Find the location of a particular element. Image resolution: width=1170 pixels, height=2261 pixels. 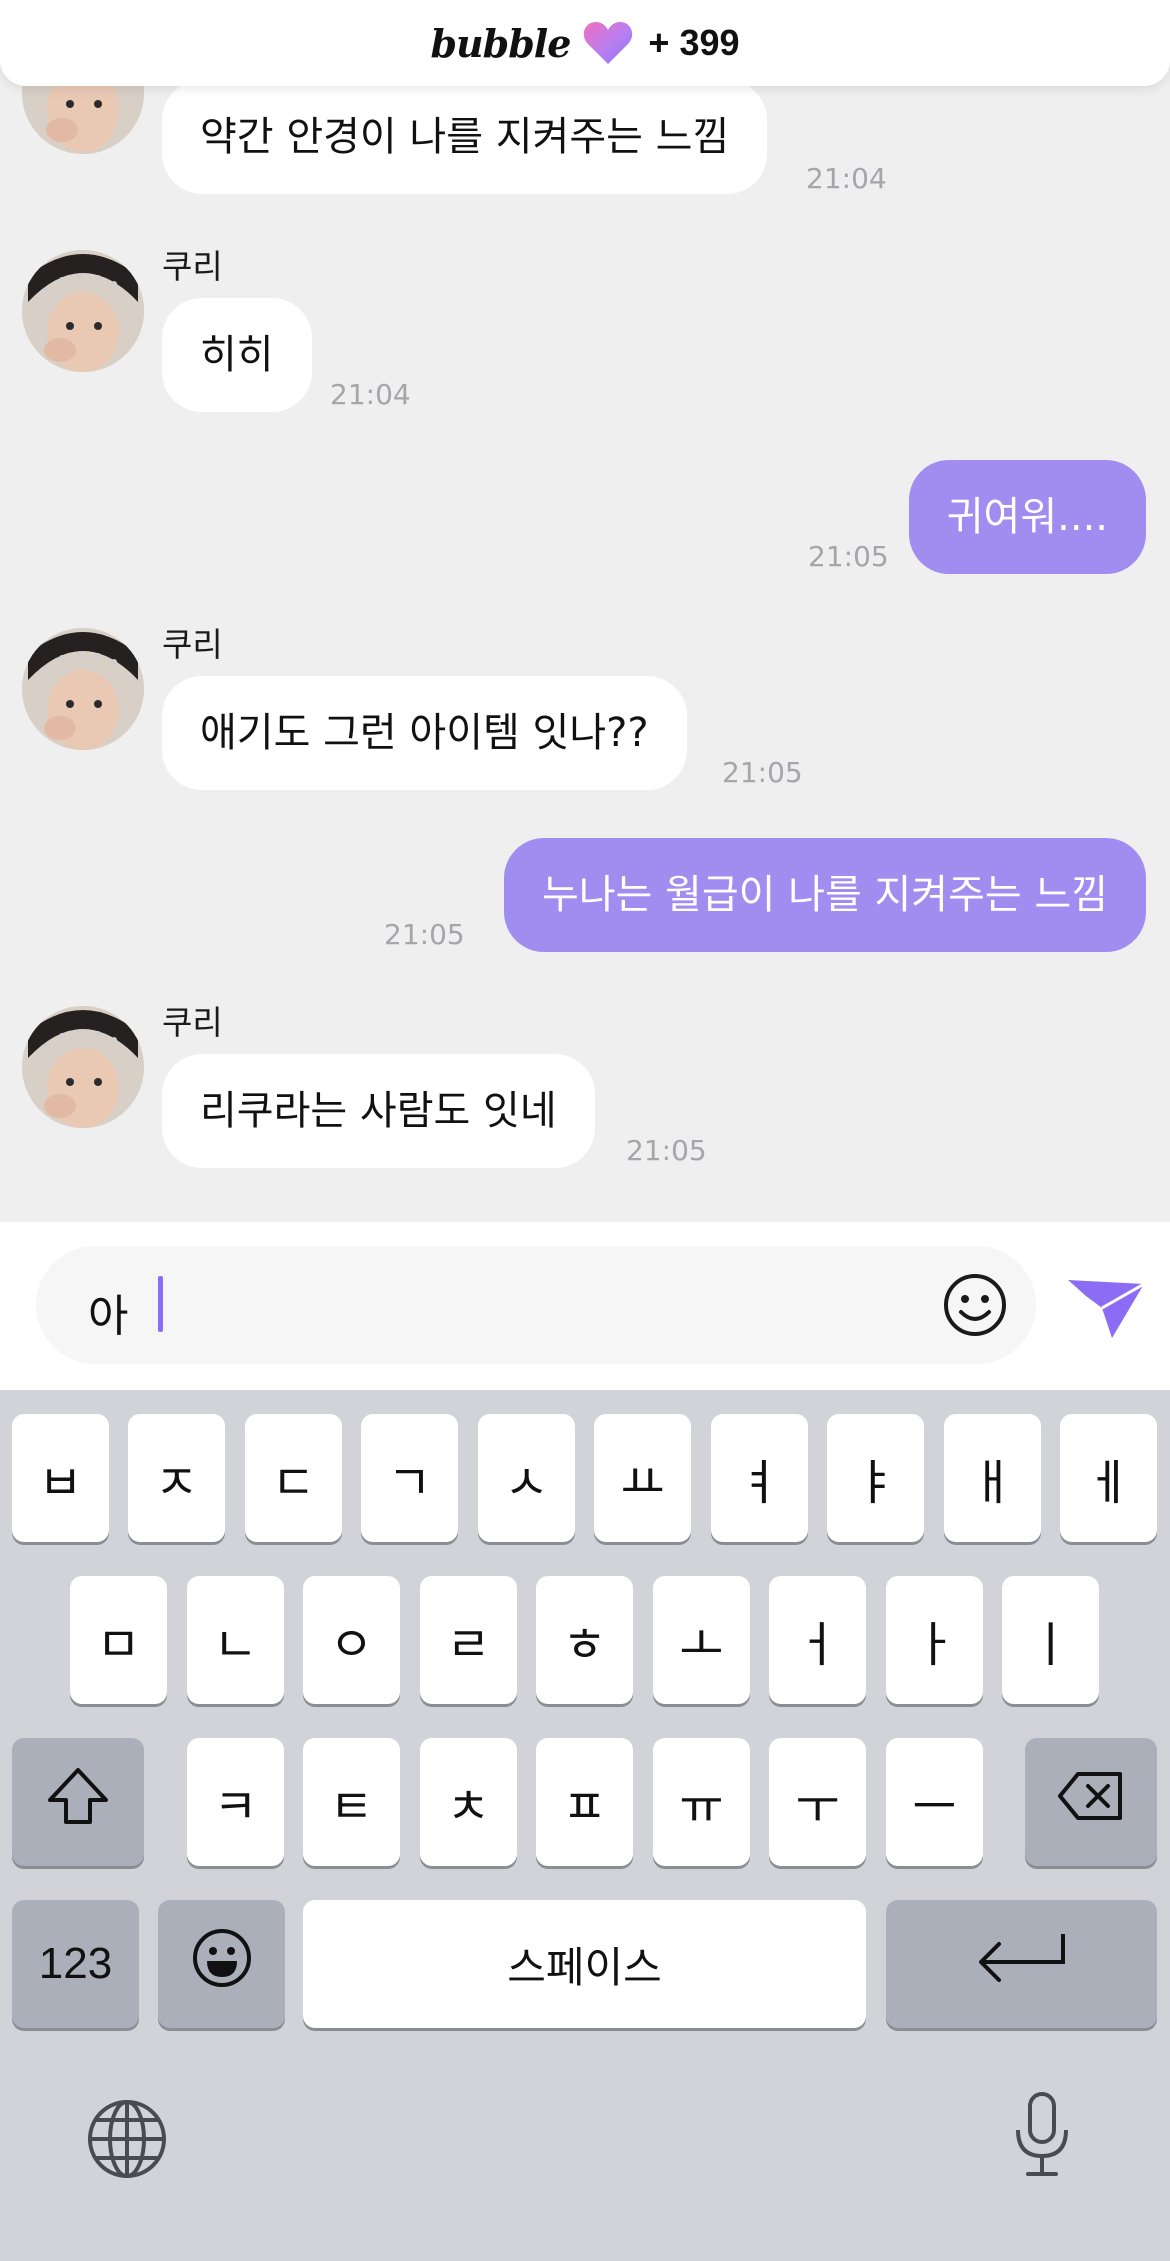

emoji-icon is located at coordinates (222, 1964).